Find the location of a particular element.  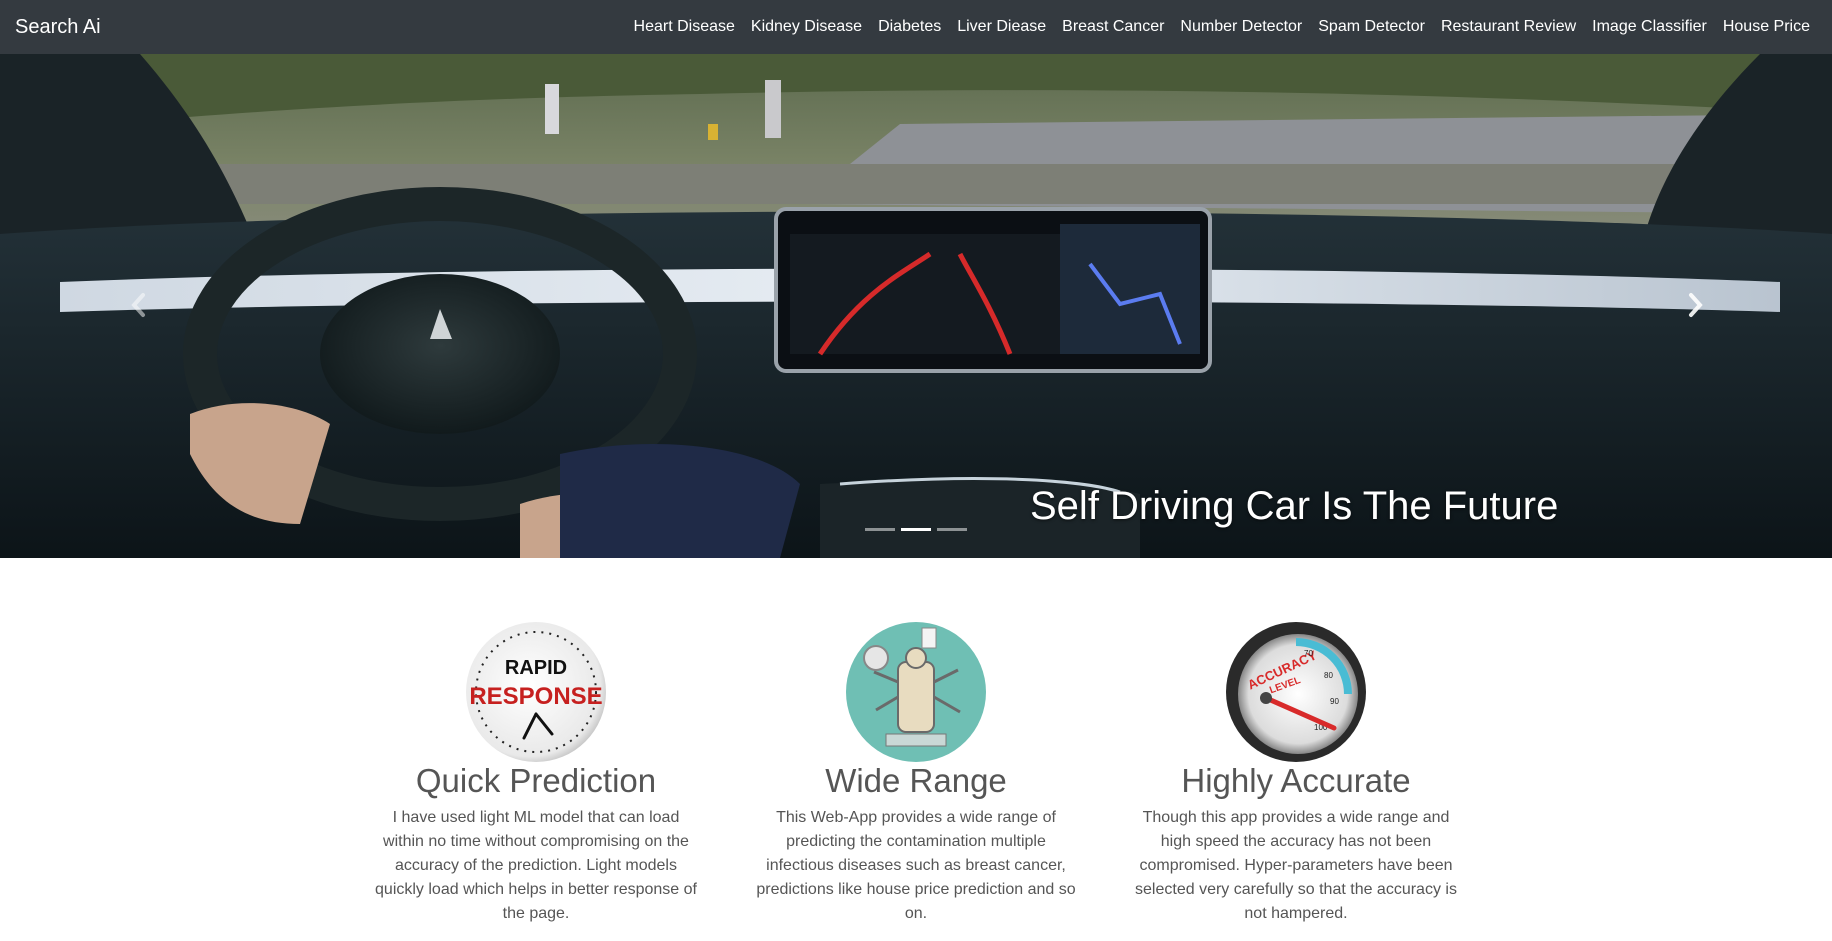

carousel-next-button is located at coordinates (1696, 305).